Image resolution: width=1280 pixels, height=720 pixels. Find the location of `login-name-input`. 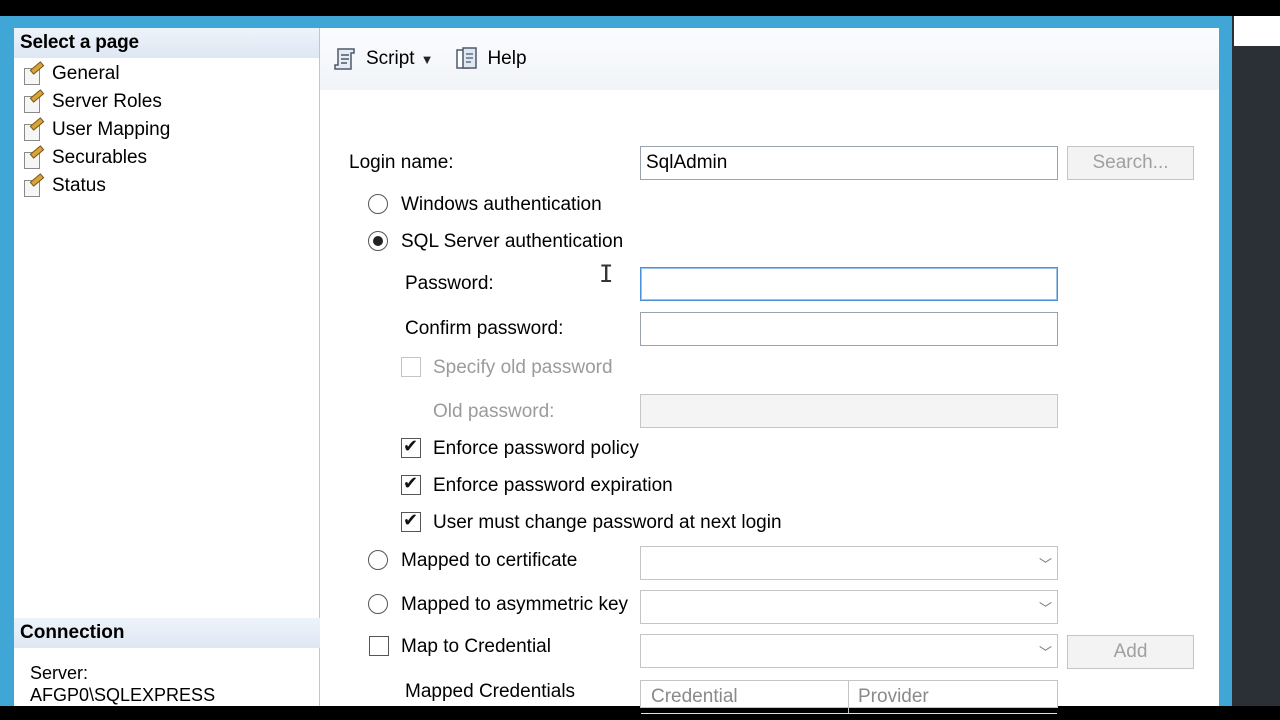

login-name-input is located at coordinates (849, 163).